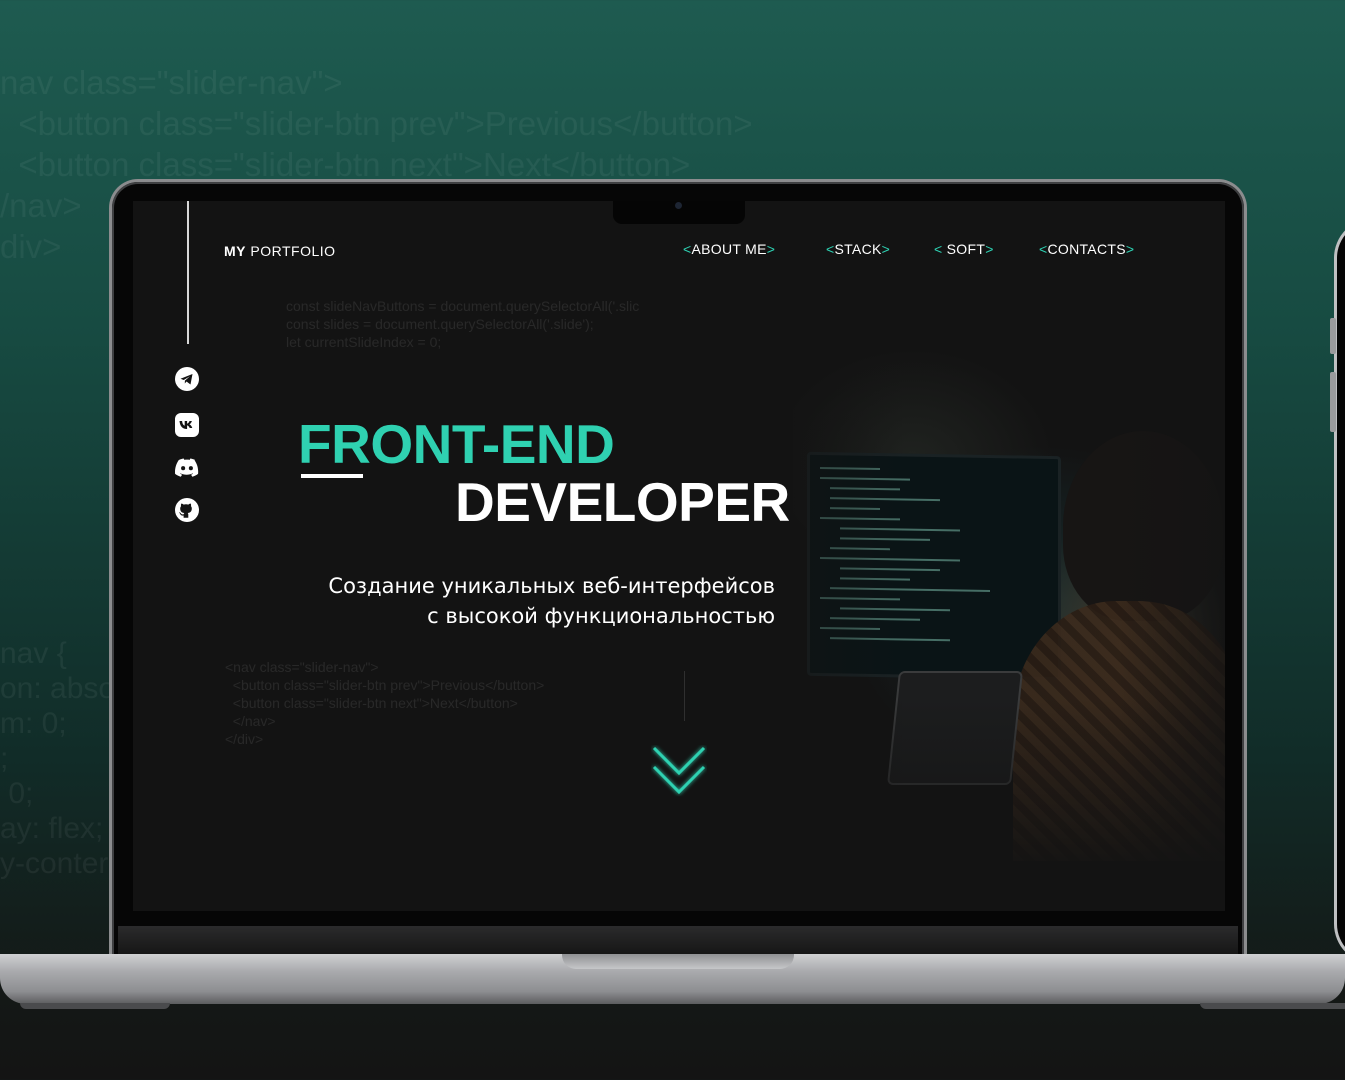 This screenshot has height=1080, width=1345. What do you see at coordinates (280, 251) in the screenshot?
I see `site-logo: MY PORTFOLIO` at bounding box center [280, 251].